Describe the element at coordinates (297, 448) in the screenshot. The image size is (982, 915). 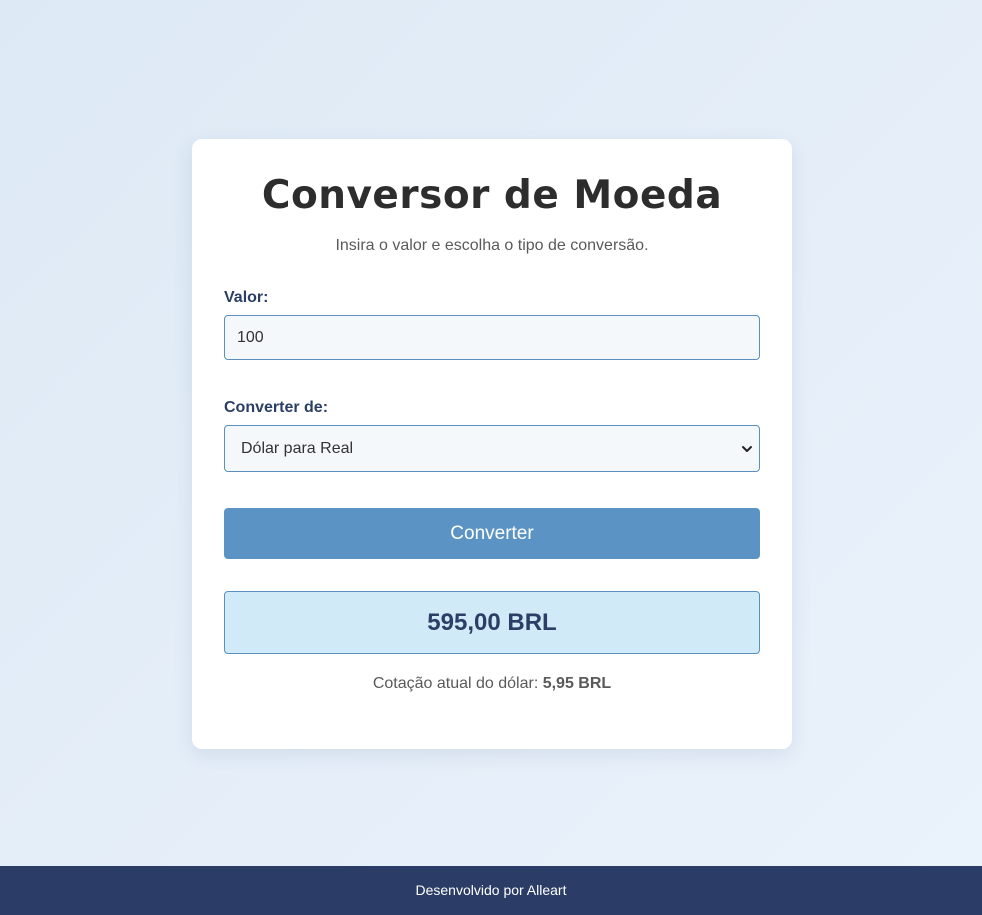
I see `conversion-type-selected-value: Dólar para Real` at that location.